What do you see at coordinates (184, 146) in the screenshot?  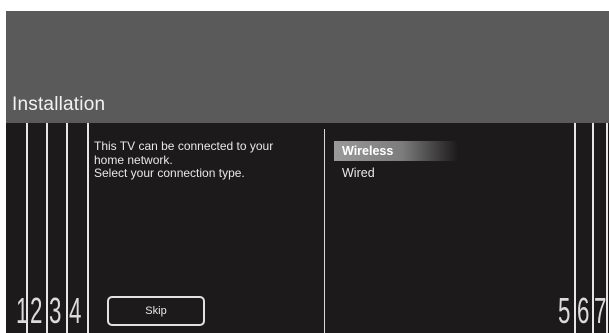 I see `message-line: This TV can be connected to your` at bounding box center [184, 146].